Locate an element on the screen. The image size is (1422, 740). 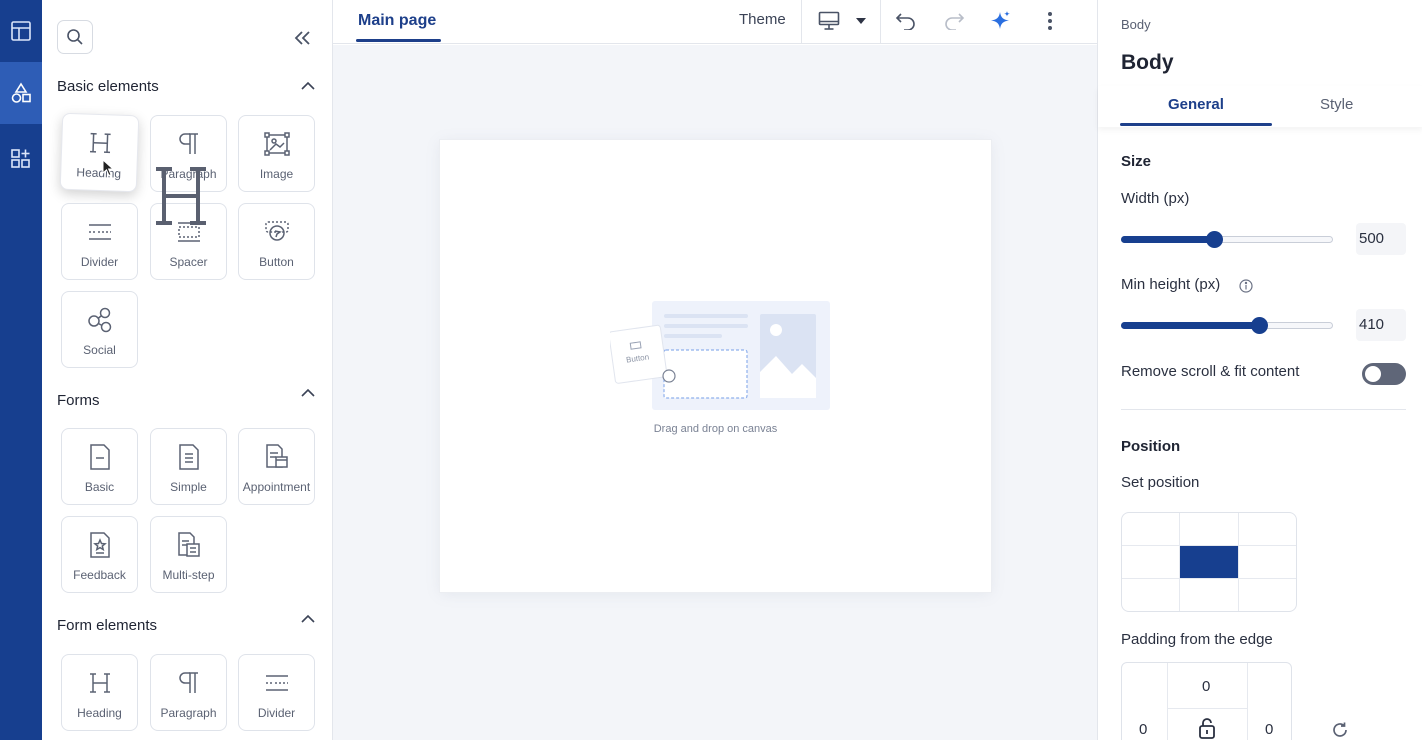
tile-label: Basic is located at coordinates (99, 487).